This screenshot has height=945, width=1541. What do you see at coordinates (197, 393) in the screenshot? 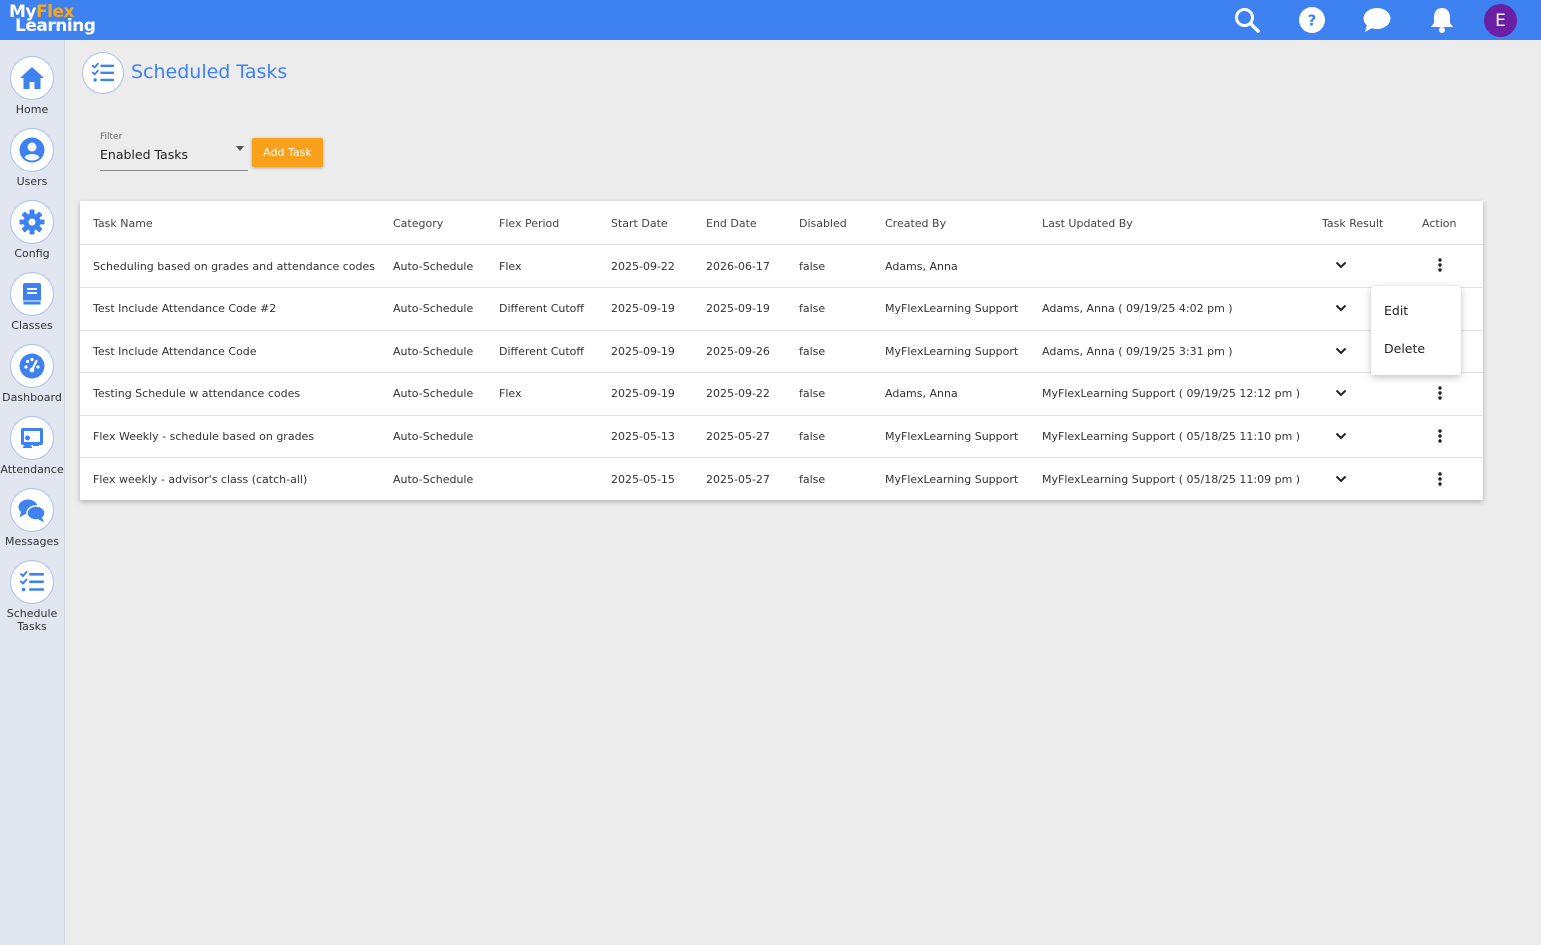
I see `cell-task-name: Testing Schedule w attendance codes` at bounding box center [197, 393].